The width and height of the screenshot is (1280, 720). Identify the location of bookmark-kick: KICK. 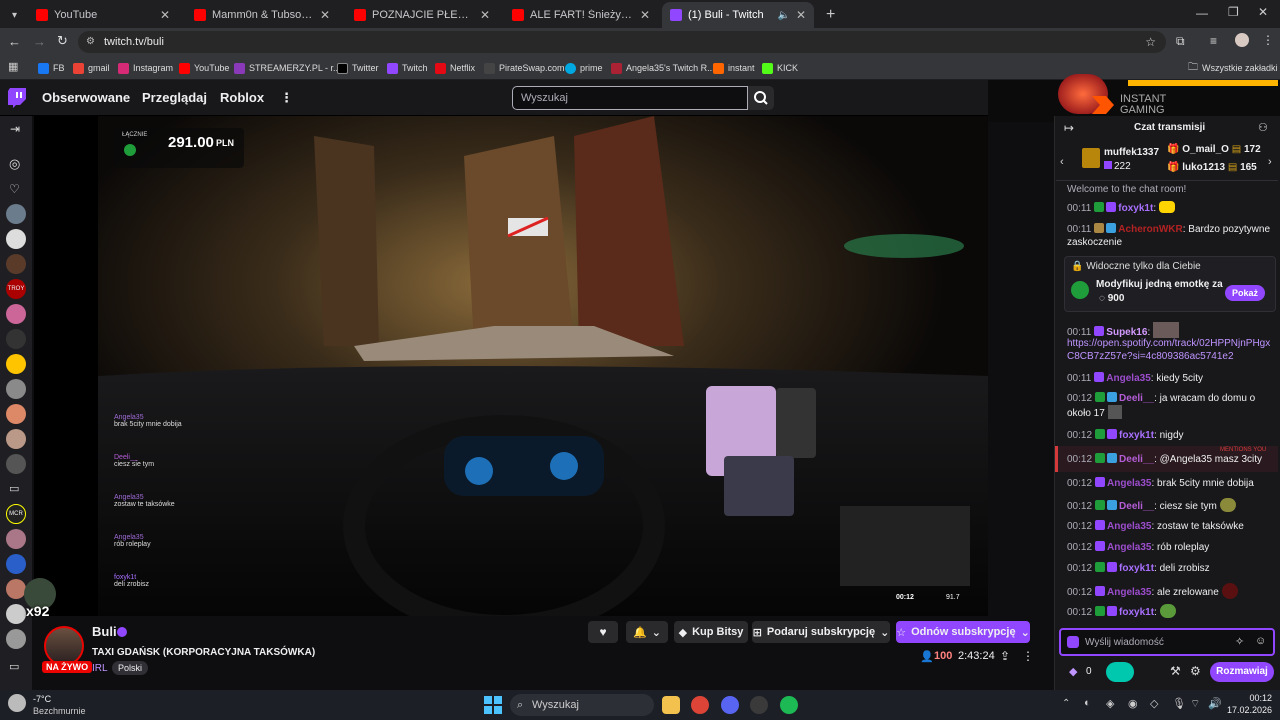
(780, 68).